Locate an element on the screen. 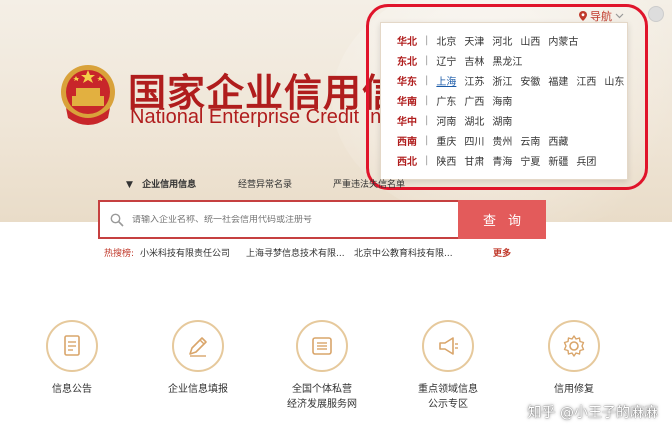  region-city-link: 浙江 is located at coordinates (502, 80).